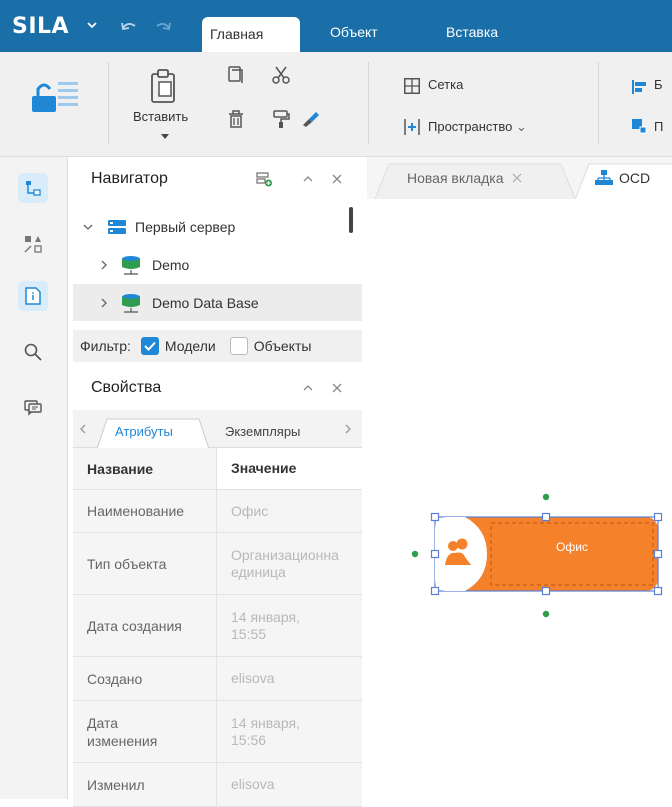 Image resolution: width=672 pixels, height=807 pixels. Describe the element at coordinates (92, 25) in the screenshot. I see `app-menu-chevron-icon` at that location.